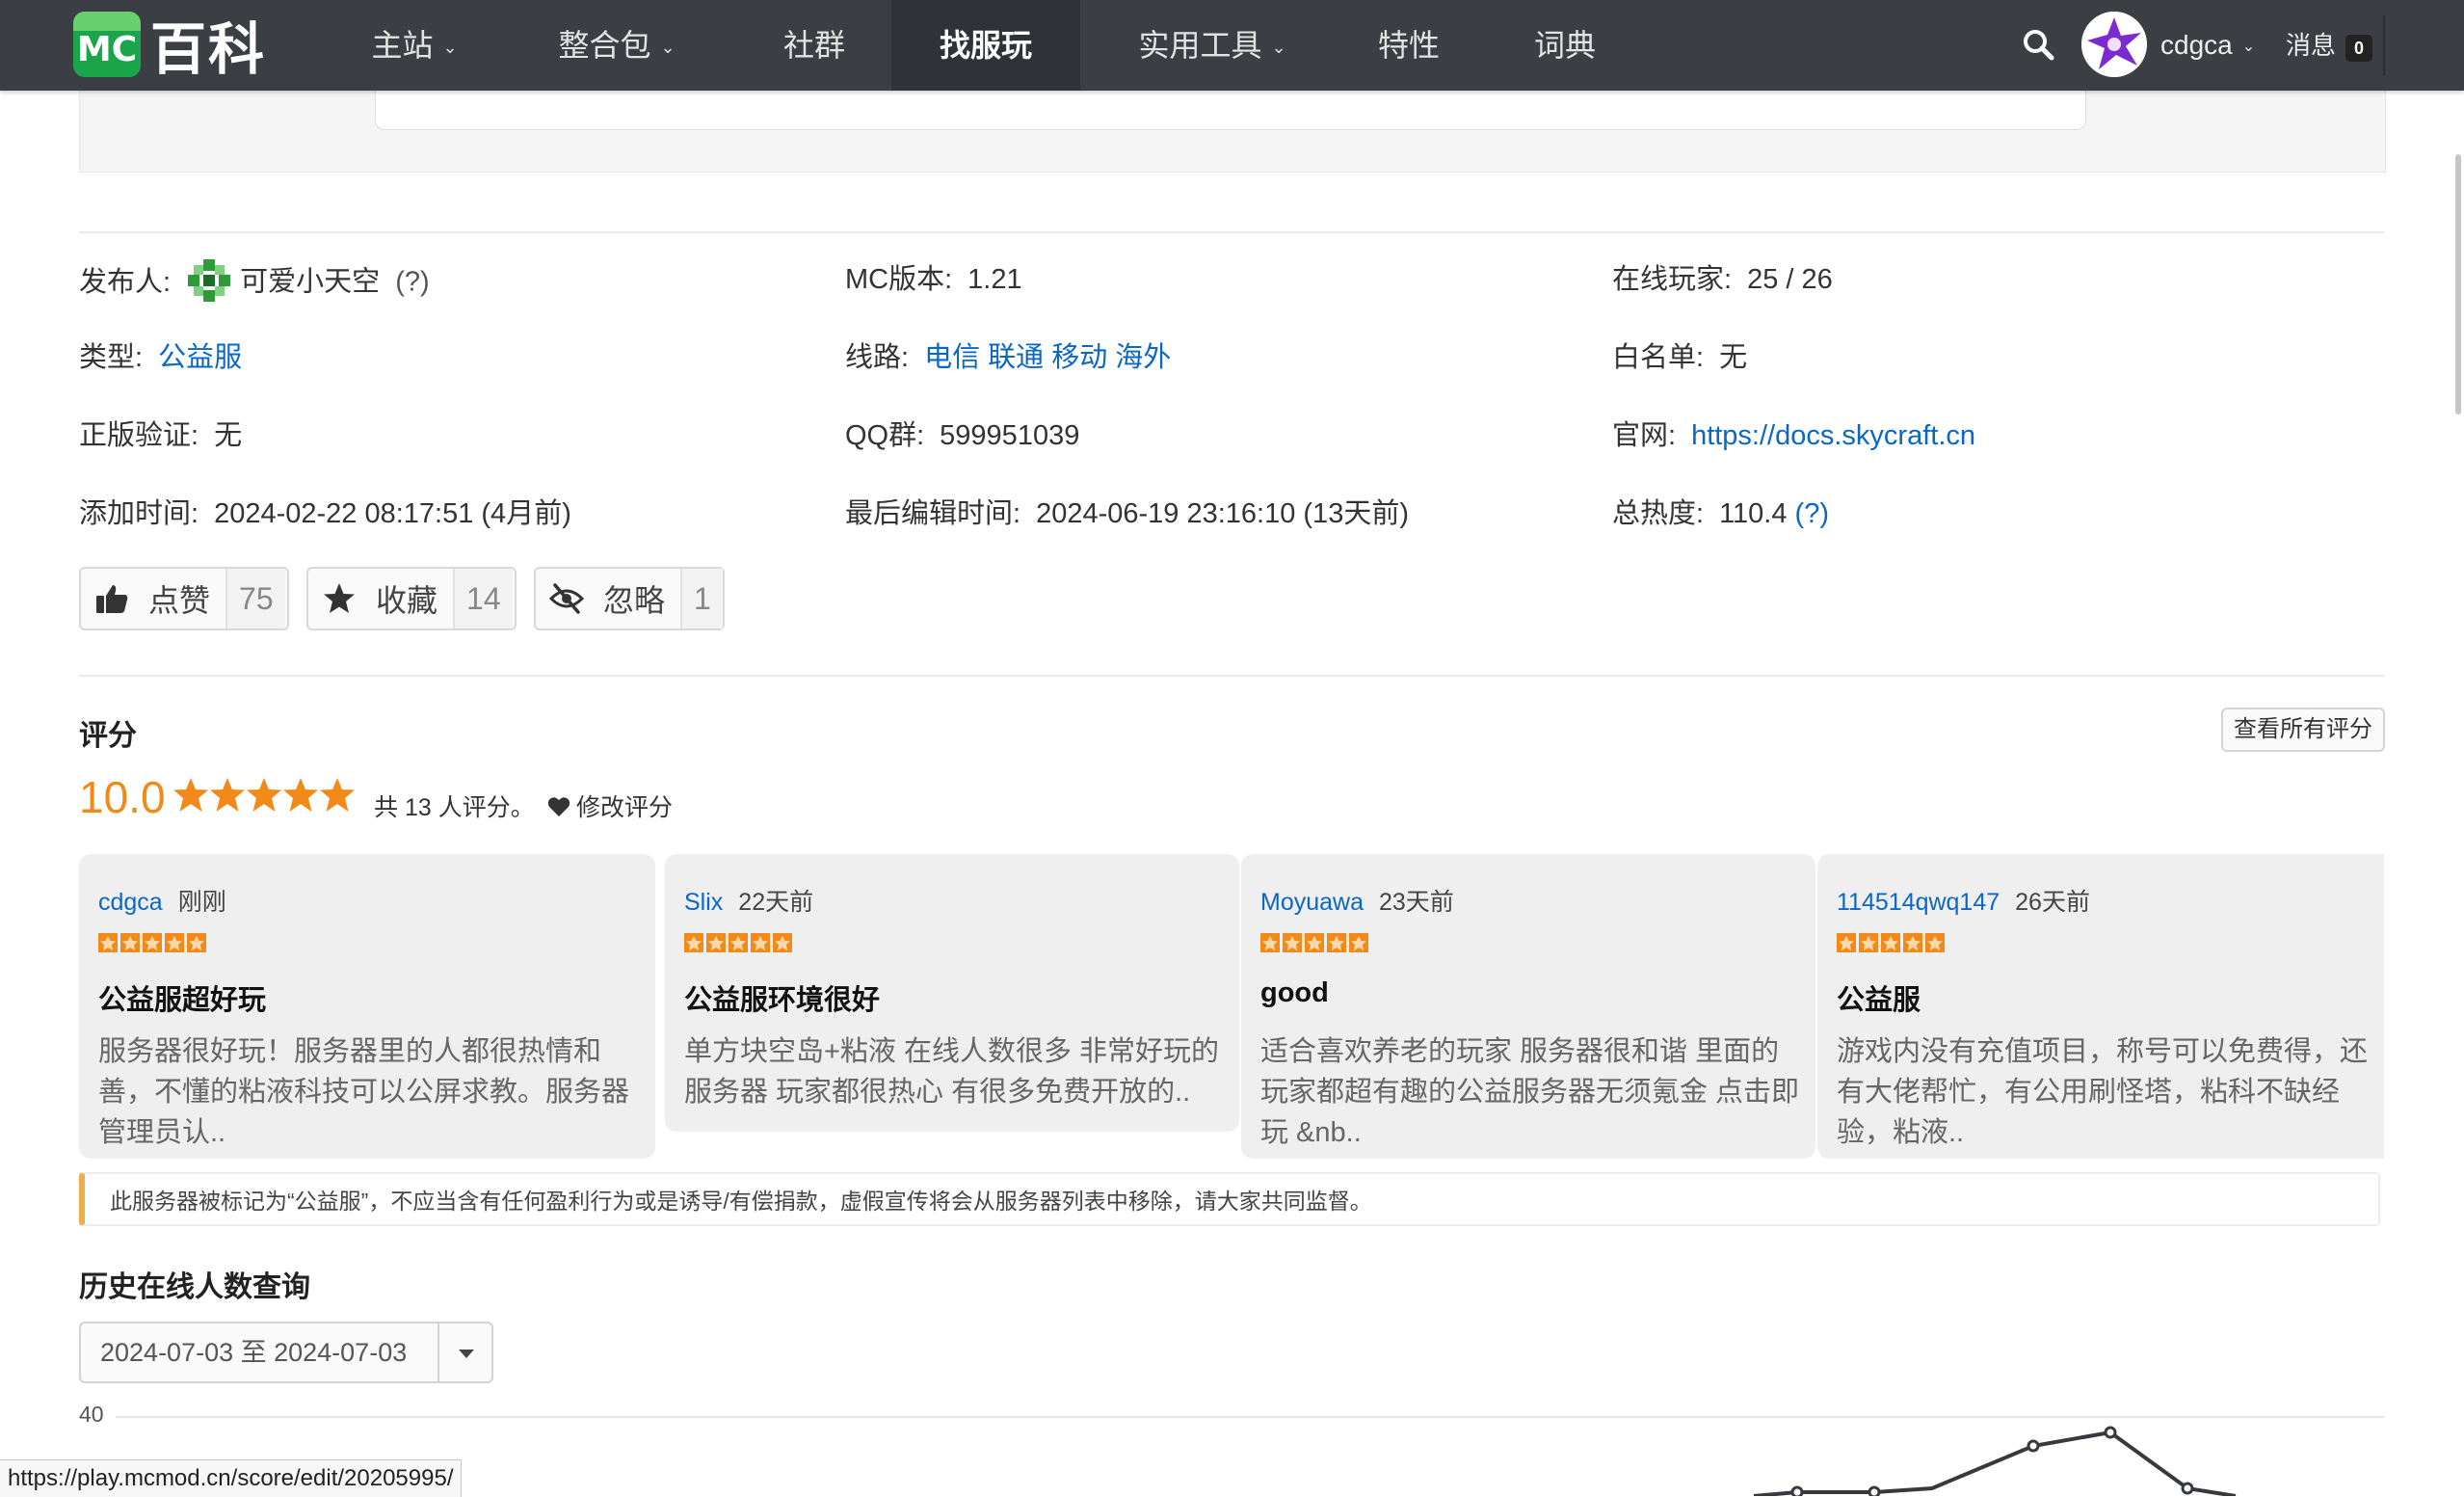 Image resolution: width=2464 pixels, height=1497 pixels. What do you see at coordinates (1143, 357) in the screenshot?
I see `route-link: 海外` at bounding box center [1143, 357].